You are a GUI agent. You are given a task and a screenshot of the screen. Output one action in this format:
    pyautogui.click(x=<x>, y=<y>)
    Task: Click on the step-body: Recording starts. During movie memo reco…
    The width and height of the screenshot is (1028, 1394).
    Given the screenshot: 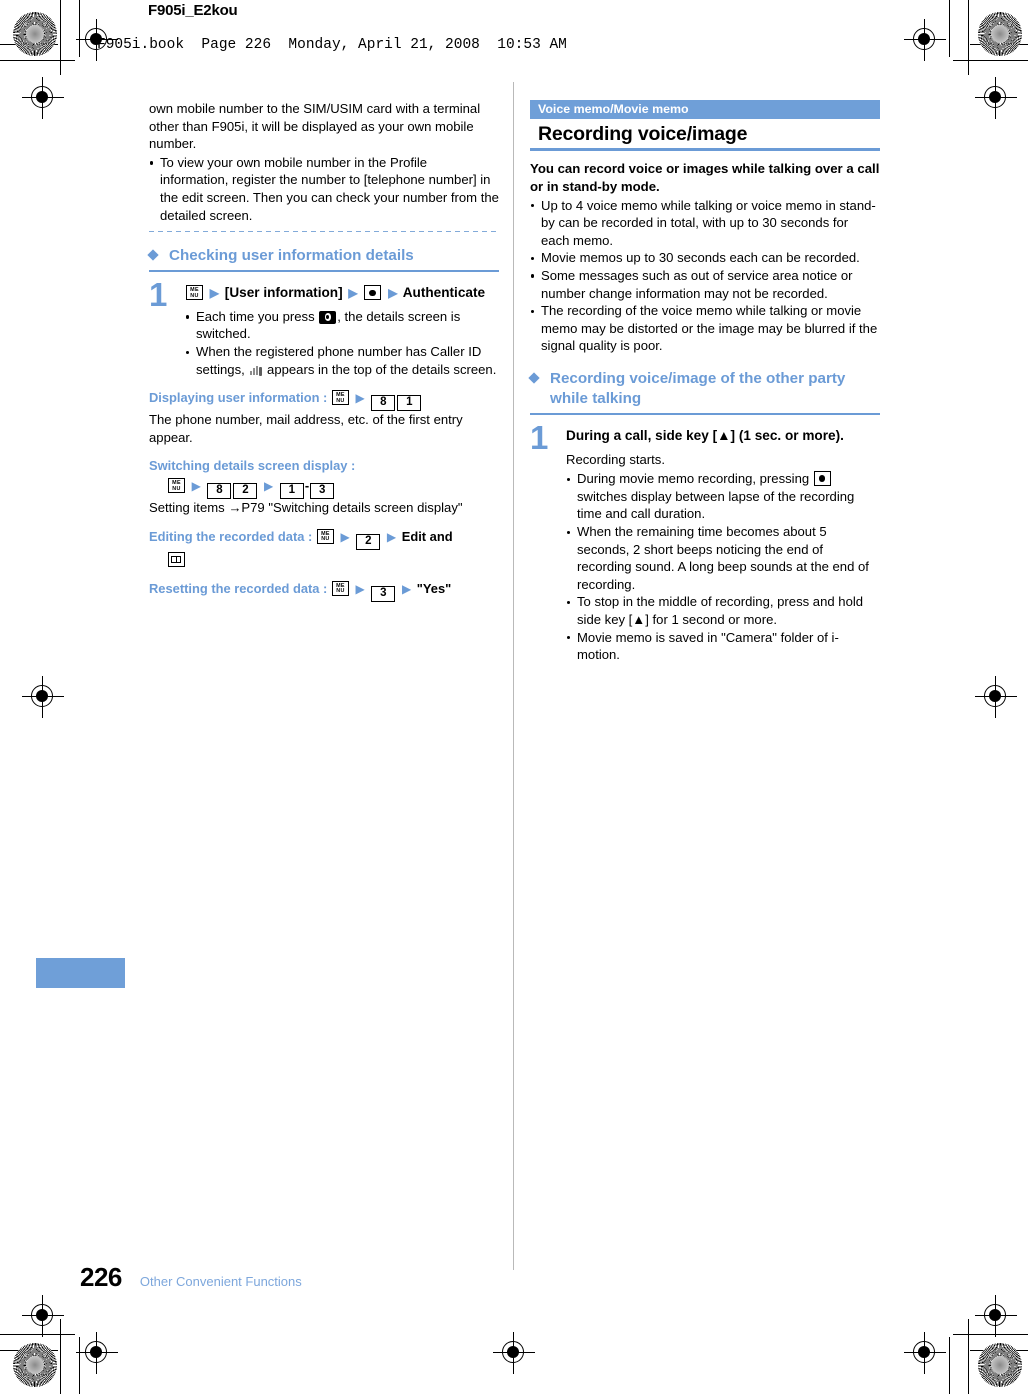 What is the action you would take?
    pyautogui.click(x=723, y=557)
    